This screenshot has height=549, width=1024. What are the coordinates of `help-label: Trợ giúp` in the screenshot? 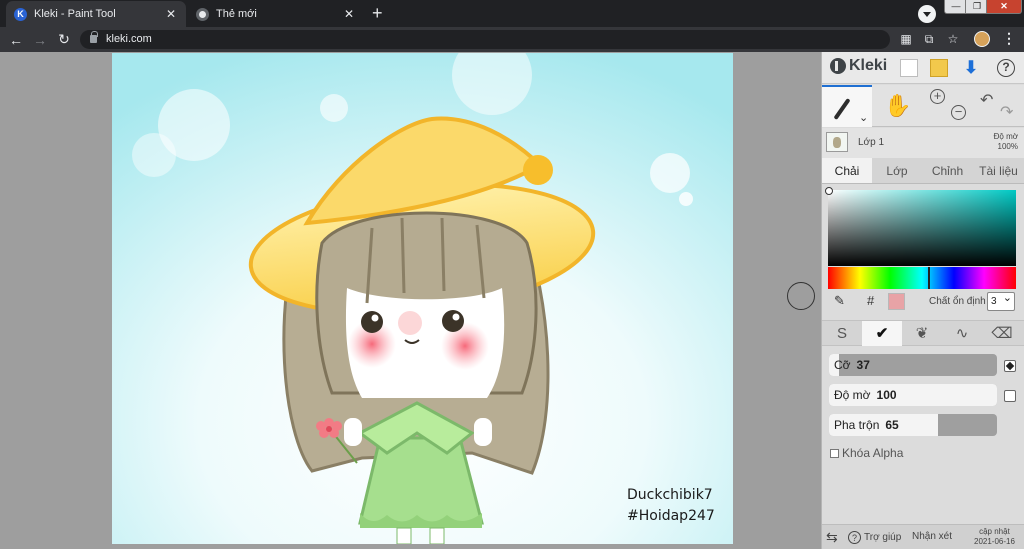 It's located at (883, 537).